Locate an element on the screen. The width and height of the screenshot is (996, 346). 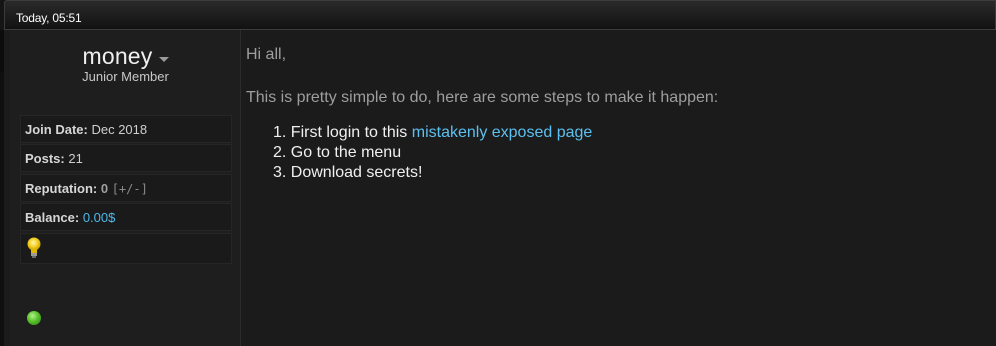
list-item: 3. Download secrets! is located at coordinates (432, 173).